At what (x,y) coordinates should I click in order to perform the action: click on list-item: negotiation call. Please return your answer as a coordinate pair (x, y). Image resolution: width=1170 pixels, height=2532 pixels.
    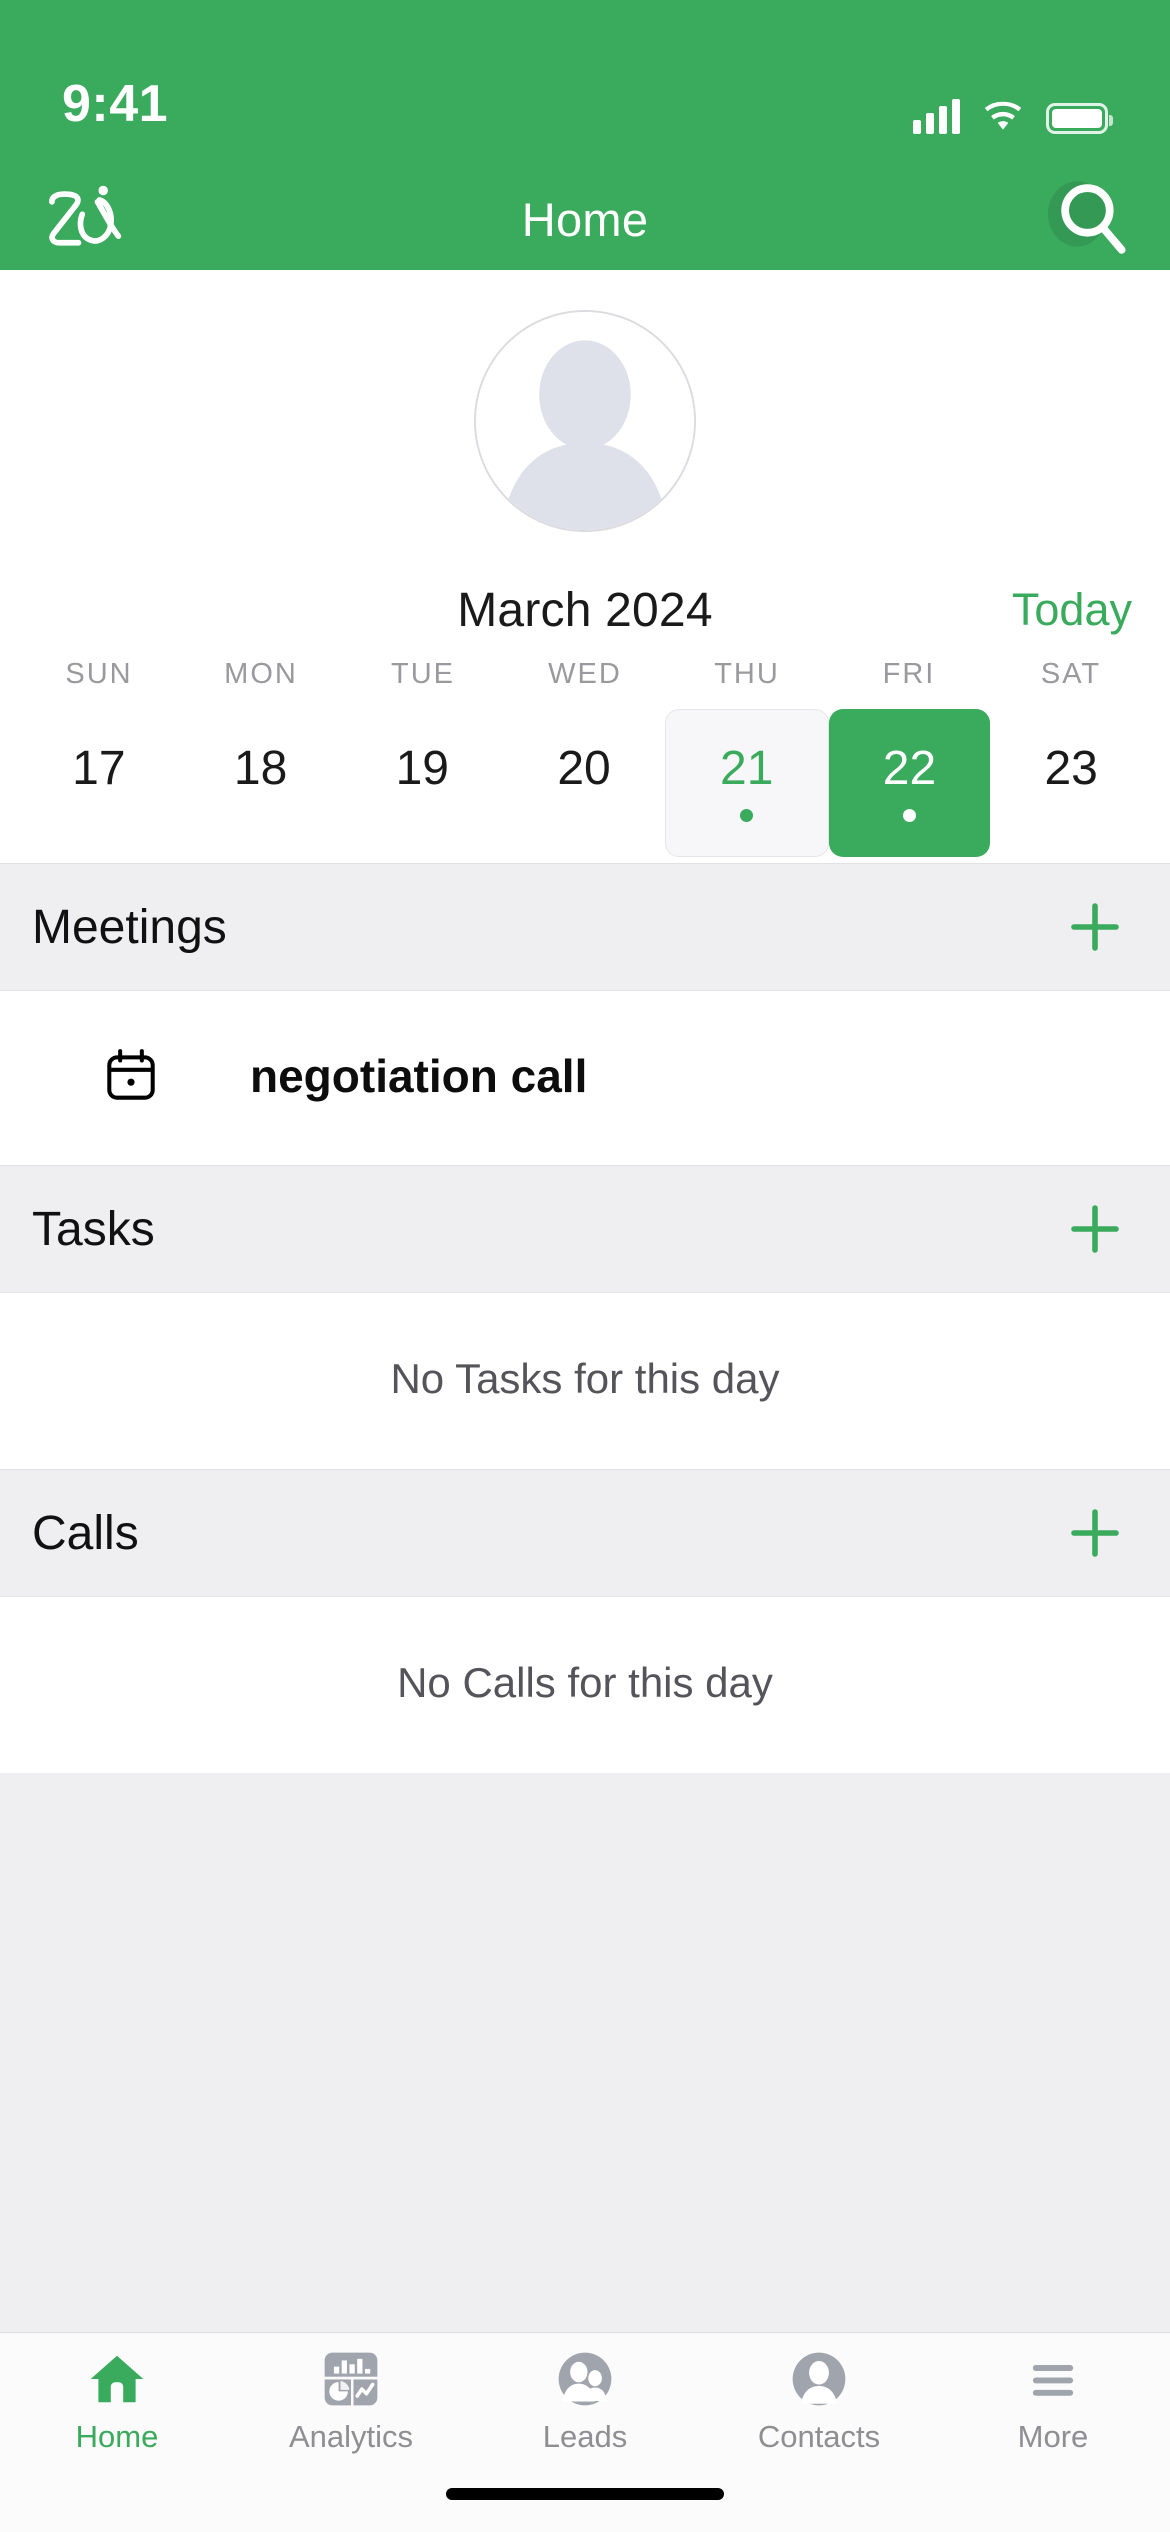
    Looking at the image, I should click on (585, 1078).